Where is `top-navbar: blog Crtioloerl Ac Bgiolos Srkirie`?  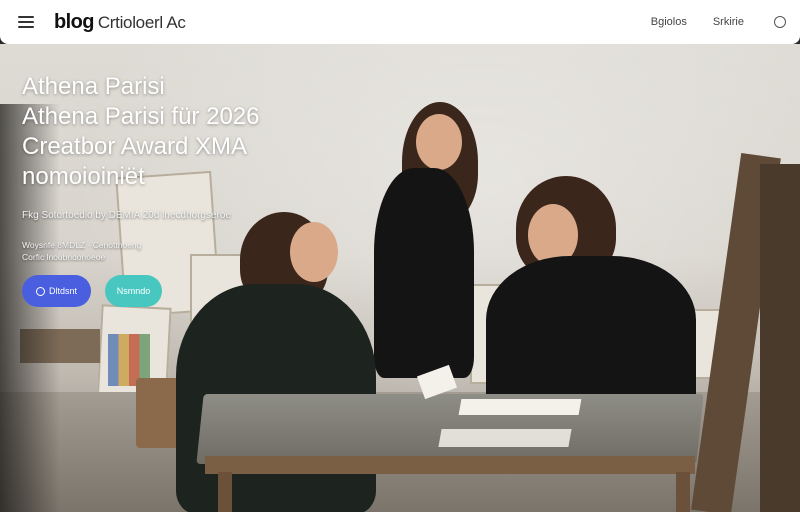 top-navbar: blog Crtioloerl Ac Bgiolos Srkirie is located at coordinates (400, 22).